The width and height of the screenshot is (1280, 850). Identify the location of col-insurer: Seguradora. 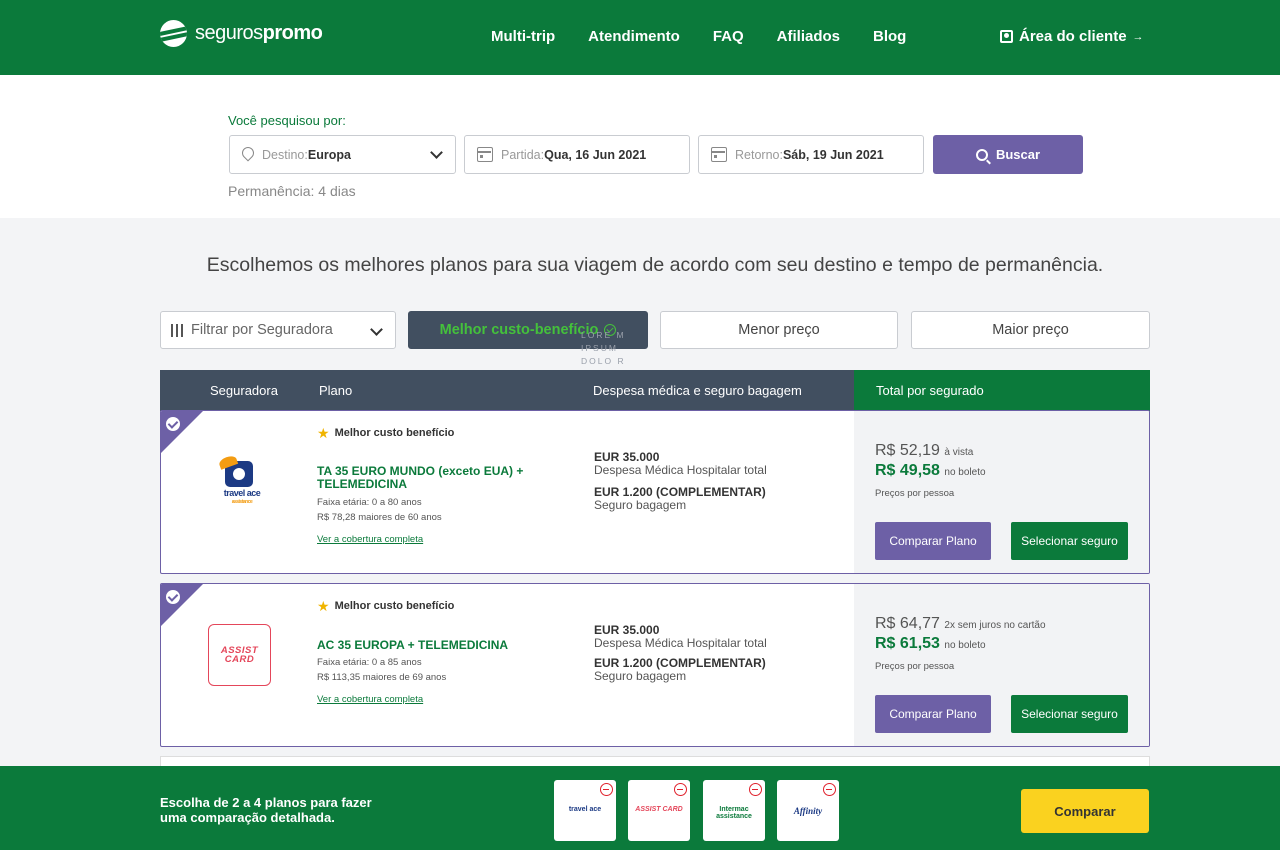
(244, 390).